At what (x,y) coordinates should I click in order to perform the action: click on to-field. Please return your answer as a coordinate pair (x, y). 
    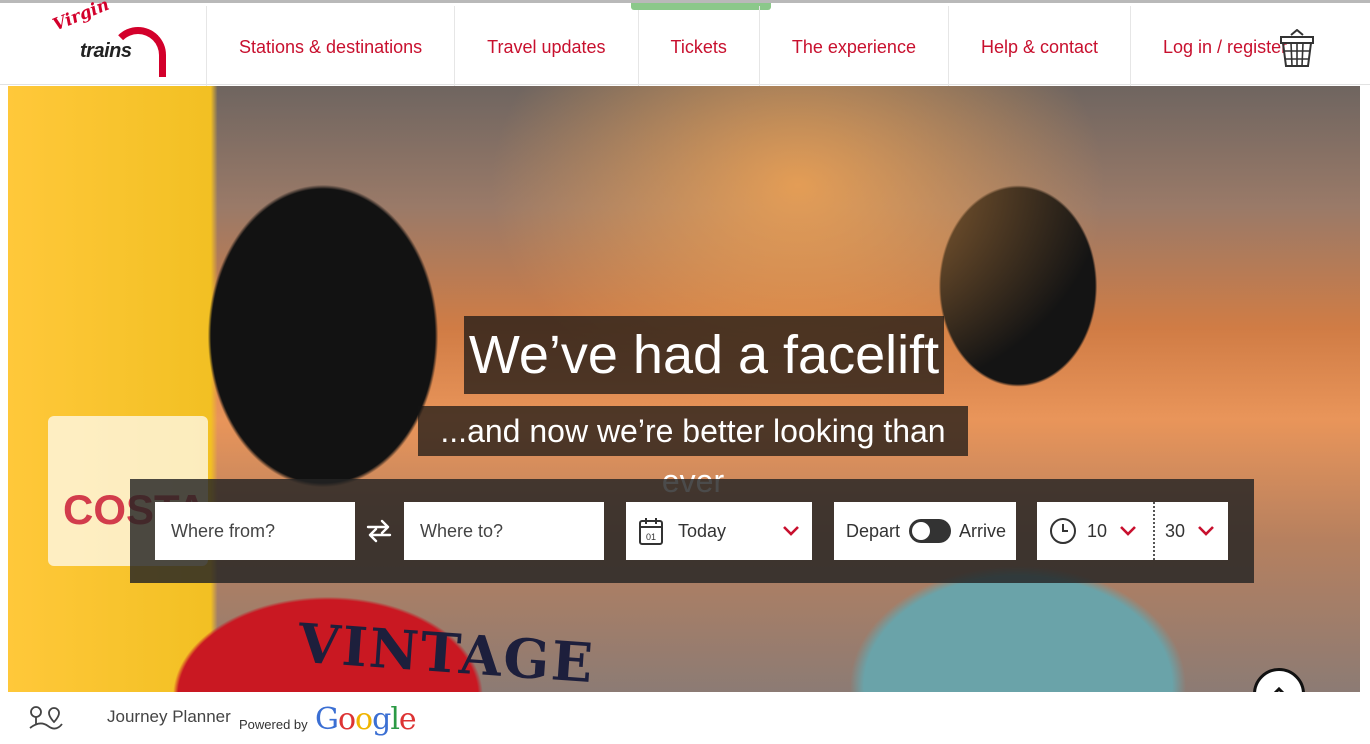
    Looking at the image, I should click on (504, 531).